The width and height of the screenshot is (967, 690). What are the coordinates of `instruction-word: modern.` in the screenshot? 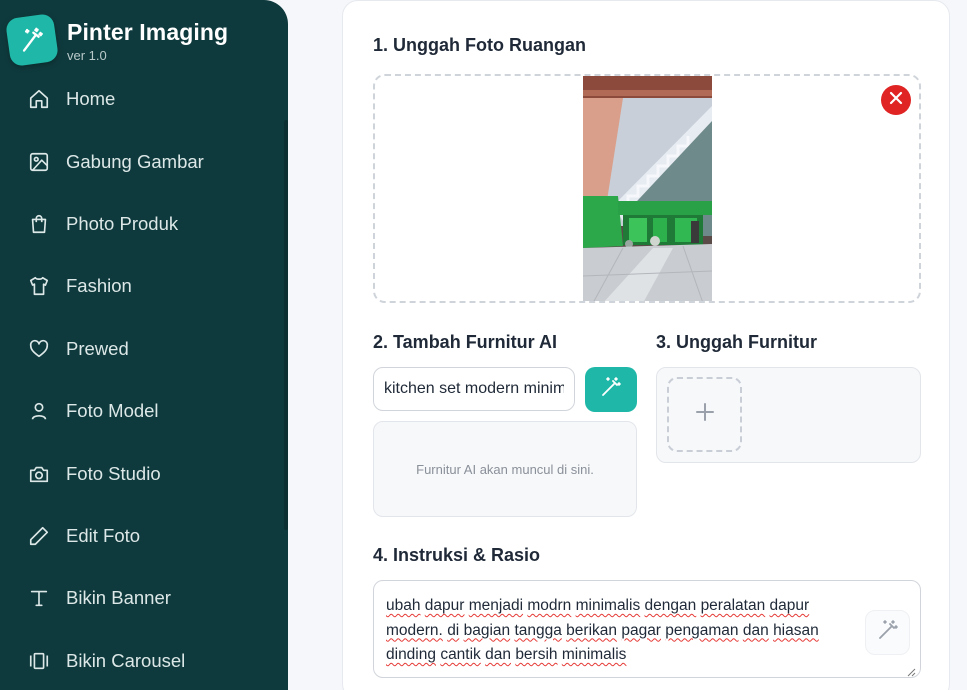 It's located at (414, 630).